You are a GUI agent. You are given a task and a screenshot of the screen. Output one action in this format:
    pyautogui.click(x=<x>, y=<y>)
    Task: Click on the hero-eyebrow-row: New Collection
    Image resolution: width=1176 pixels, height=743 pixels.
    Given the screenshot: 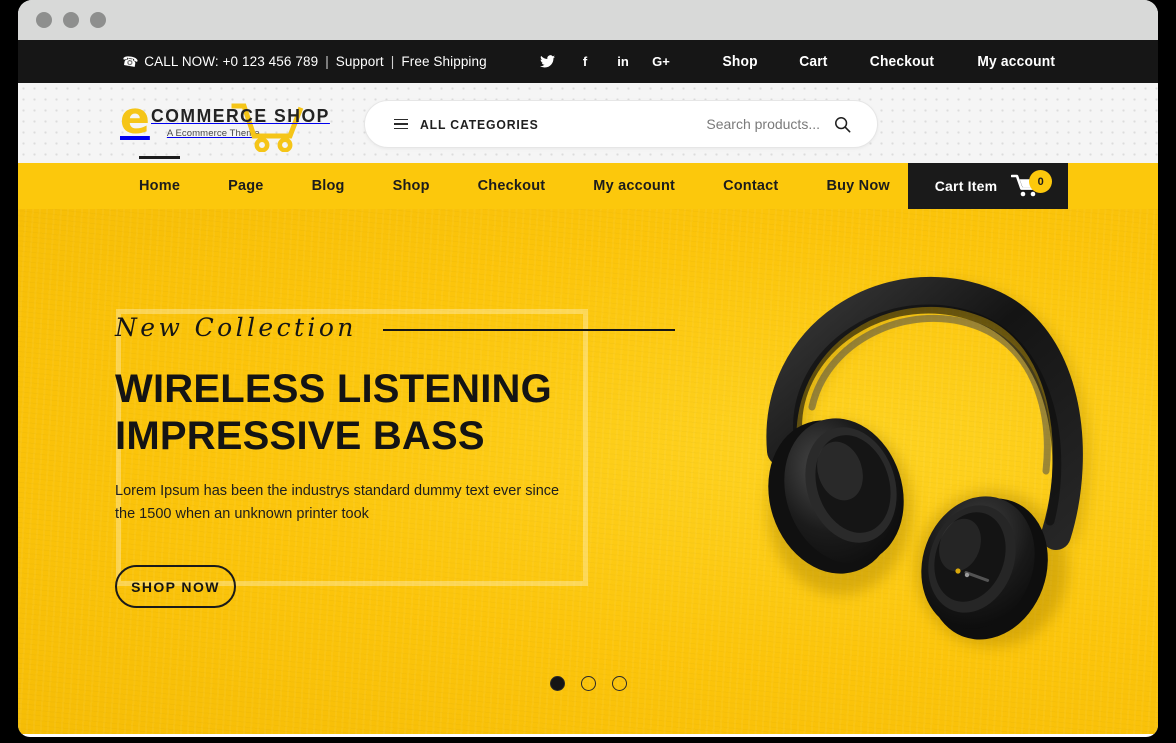 What is the action you would take?
    pyautogui.click(x=395, y=327)
    